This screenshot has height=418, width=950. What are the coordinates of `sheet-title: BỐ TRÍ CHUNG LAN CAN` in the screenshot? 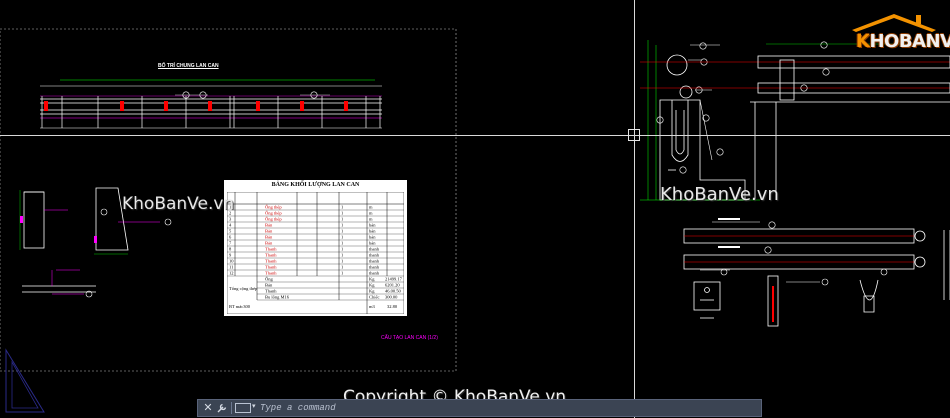 It's located at (188, 66).